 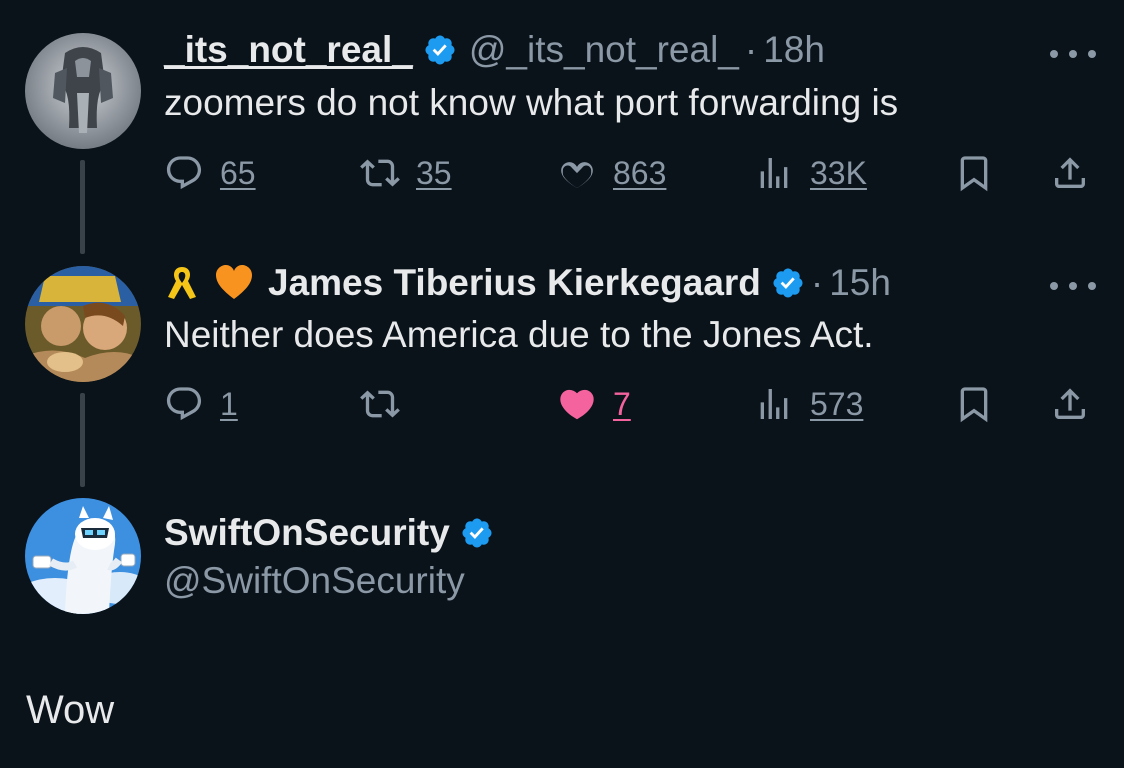 What do you see at coordinates (860, 283) in the screenshot?
I see `tweet-2-timestamp: 15h` at bounding box center [860, 283].